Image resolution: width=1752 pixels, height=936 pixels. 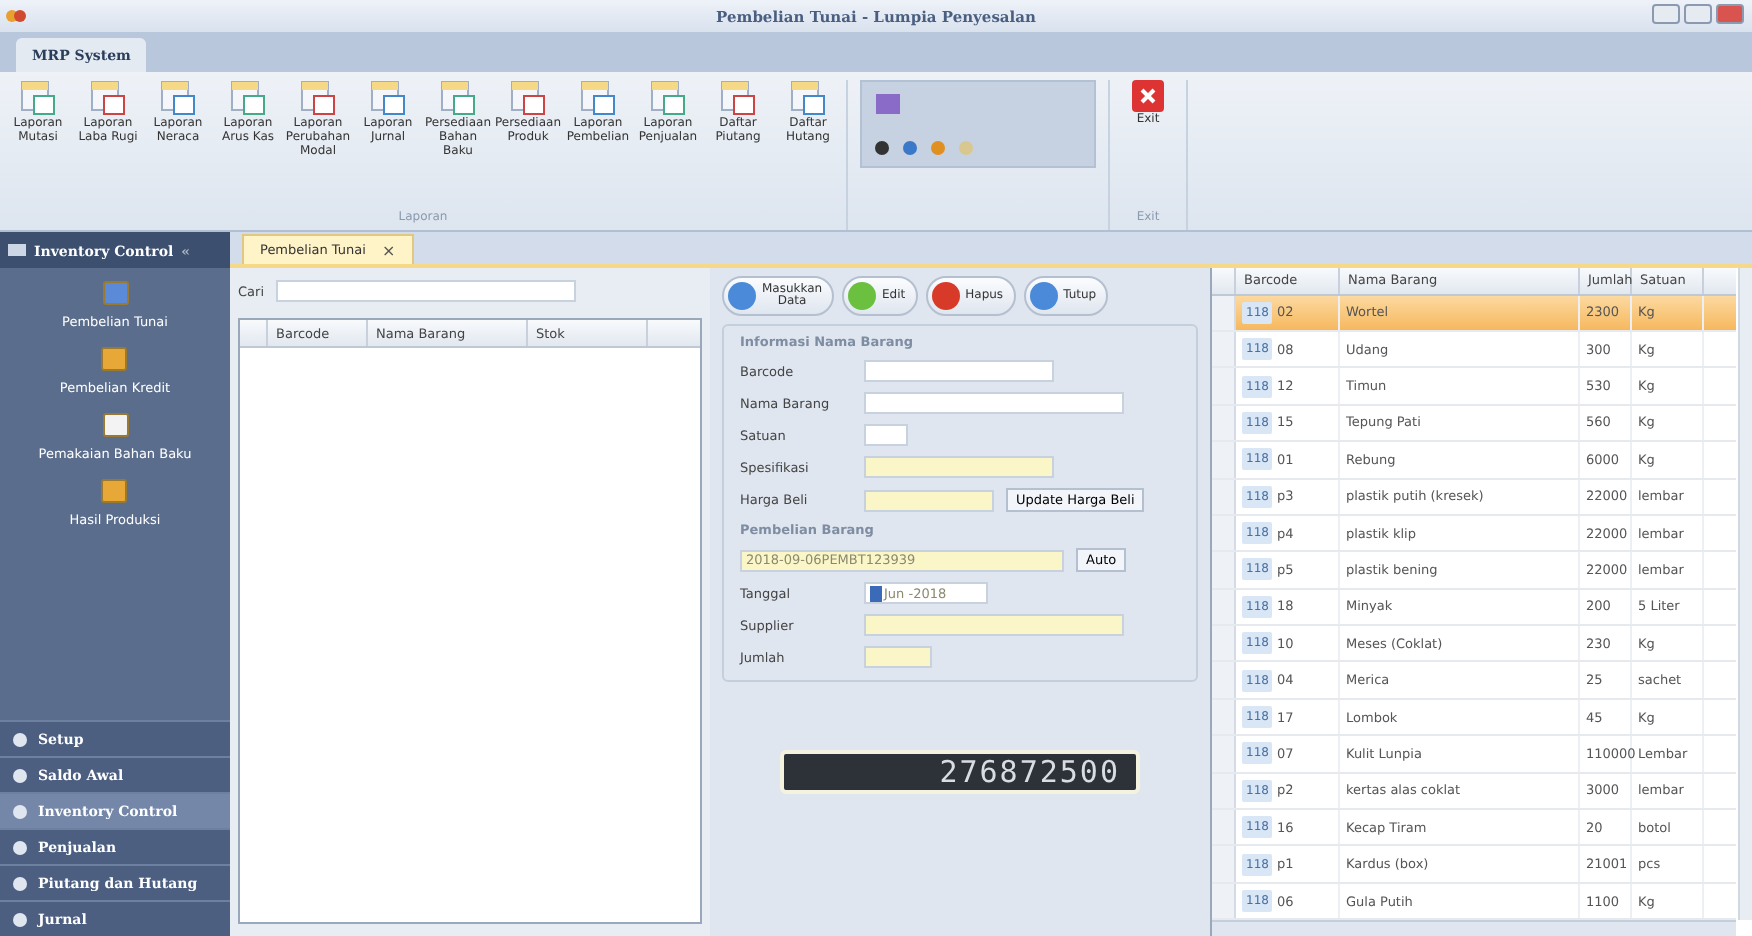 What do you see at coordinates (1730, 14) in the screenshot?
I see `close-button` at bounding box center [1730, 14].